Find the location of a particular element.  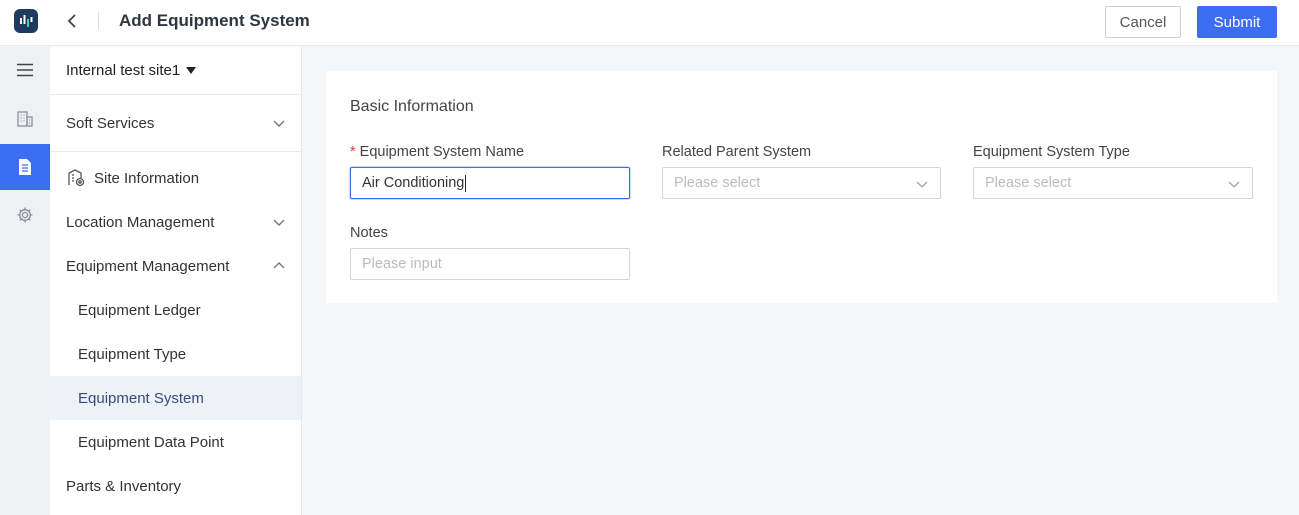

sidebar-item-label: Equipment Management is located at coordinates (148, 266).